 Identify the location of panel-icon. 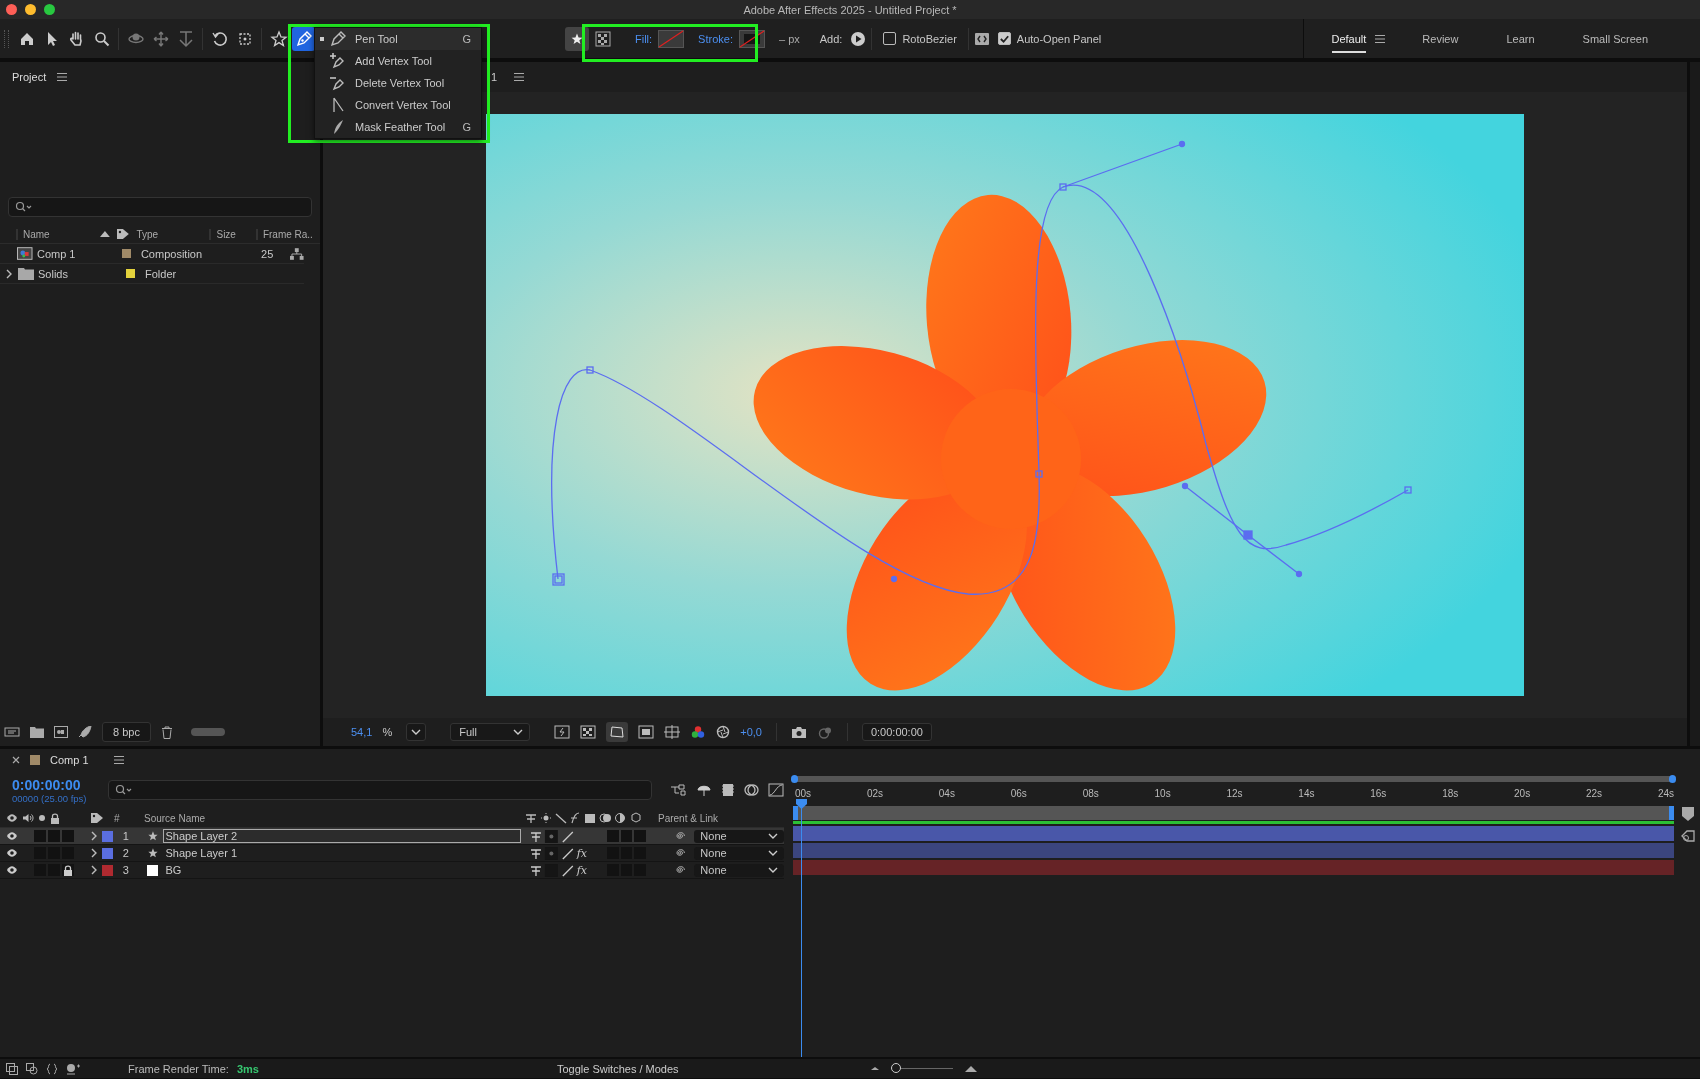
(981, 38).